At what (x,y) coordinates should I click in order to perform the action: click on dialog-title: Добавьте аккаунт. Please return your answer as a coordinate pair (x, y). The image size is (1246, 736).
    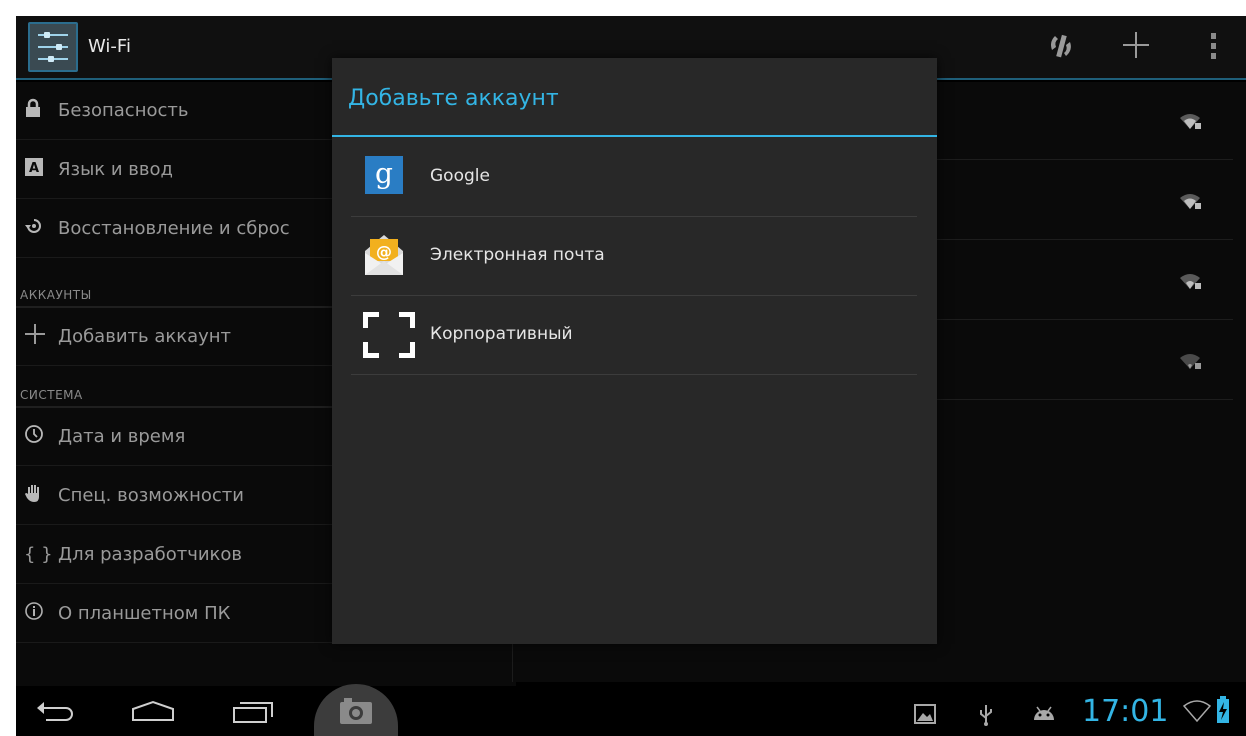
    Looking at the image, I should click on (453, 98).